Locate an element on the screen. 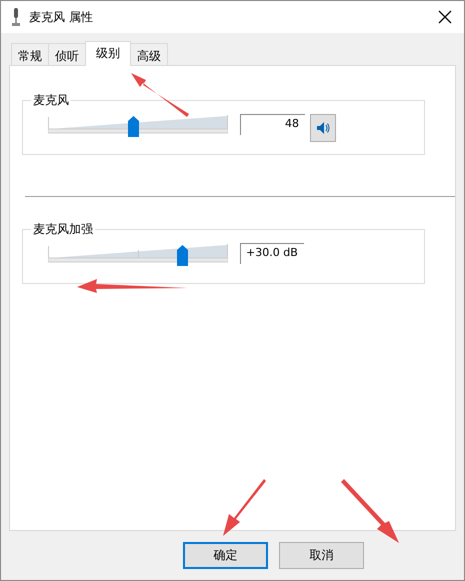 The image size is (465, 581). close-icon is located at coordinates (445, 17).